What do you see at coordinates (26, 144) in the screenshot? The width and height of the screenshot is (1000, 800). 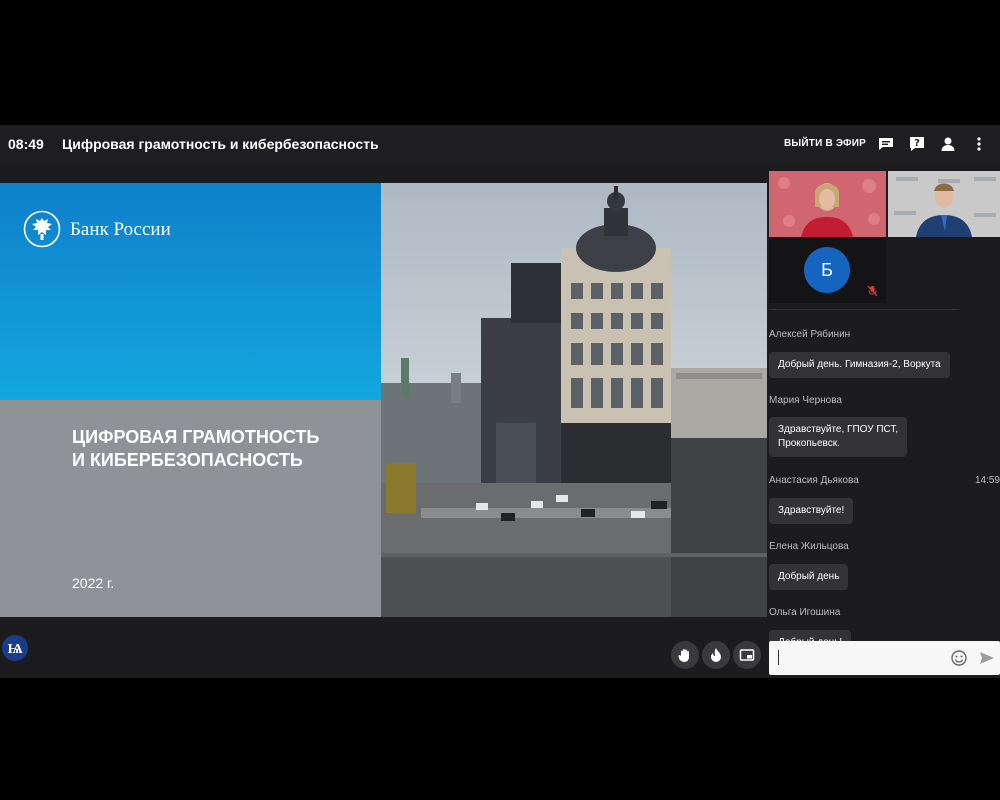 I see `clock: 08:49` at bounding box center [26, 144].